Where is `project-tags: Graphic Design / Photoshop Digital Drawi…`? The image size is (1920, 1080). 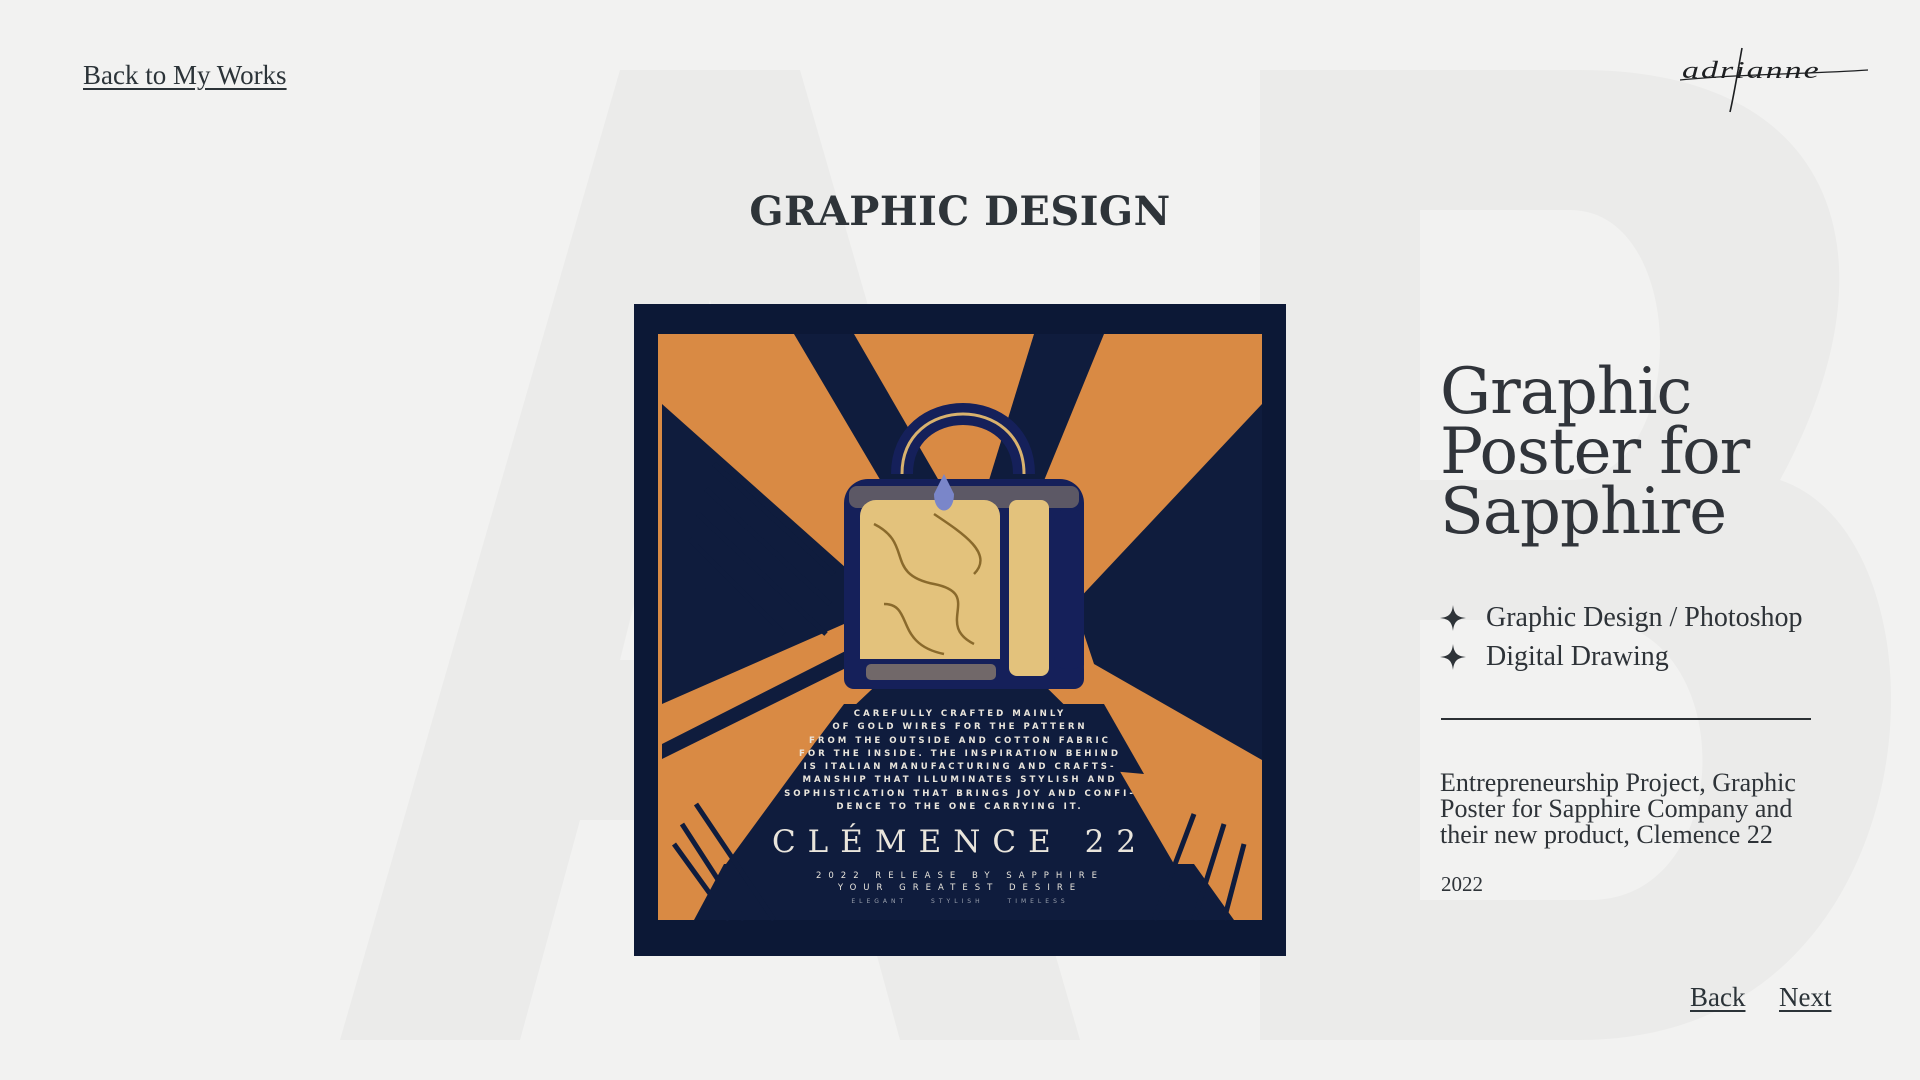 project-tags: Graphic Design / Photoshop Digital Drawi… is located at coordinates (1621, 637).